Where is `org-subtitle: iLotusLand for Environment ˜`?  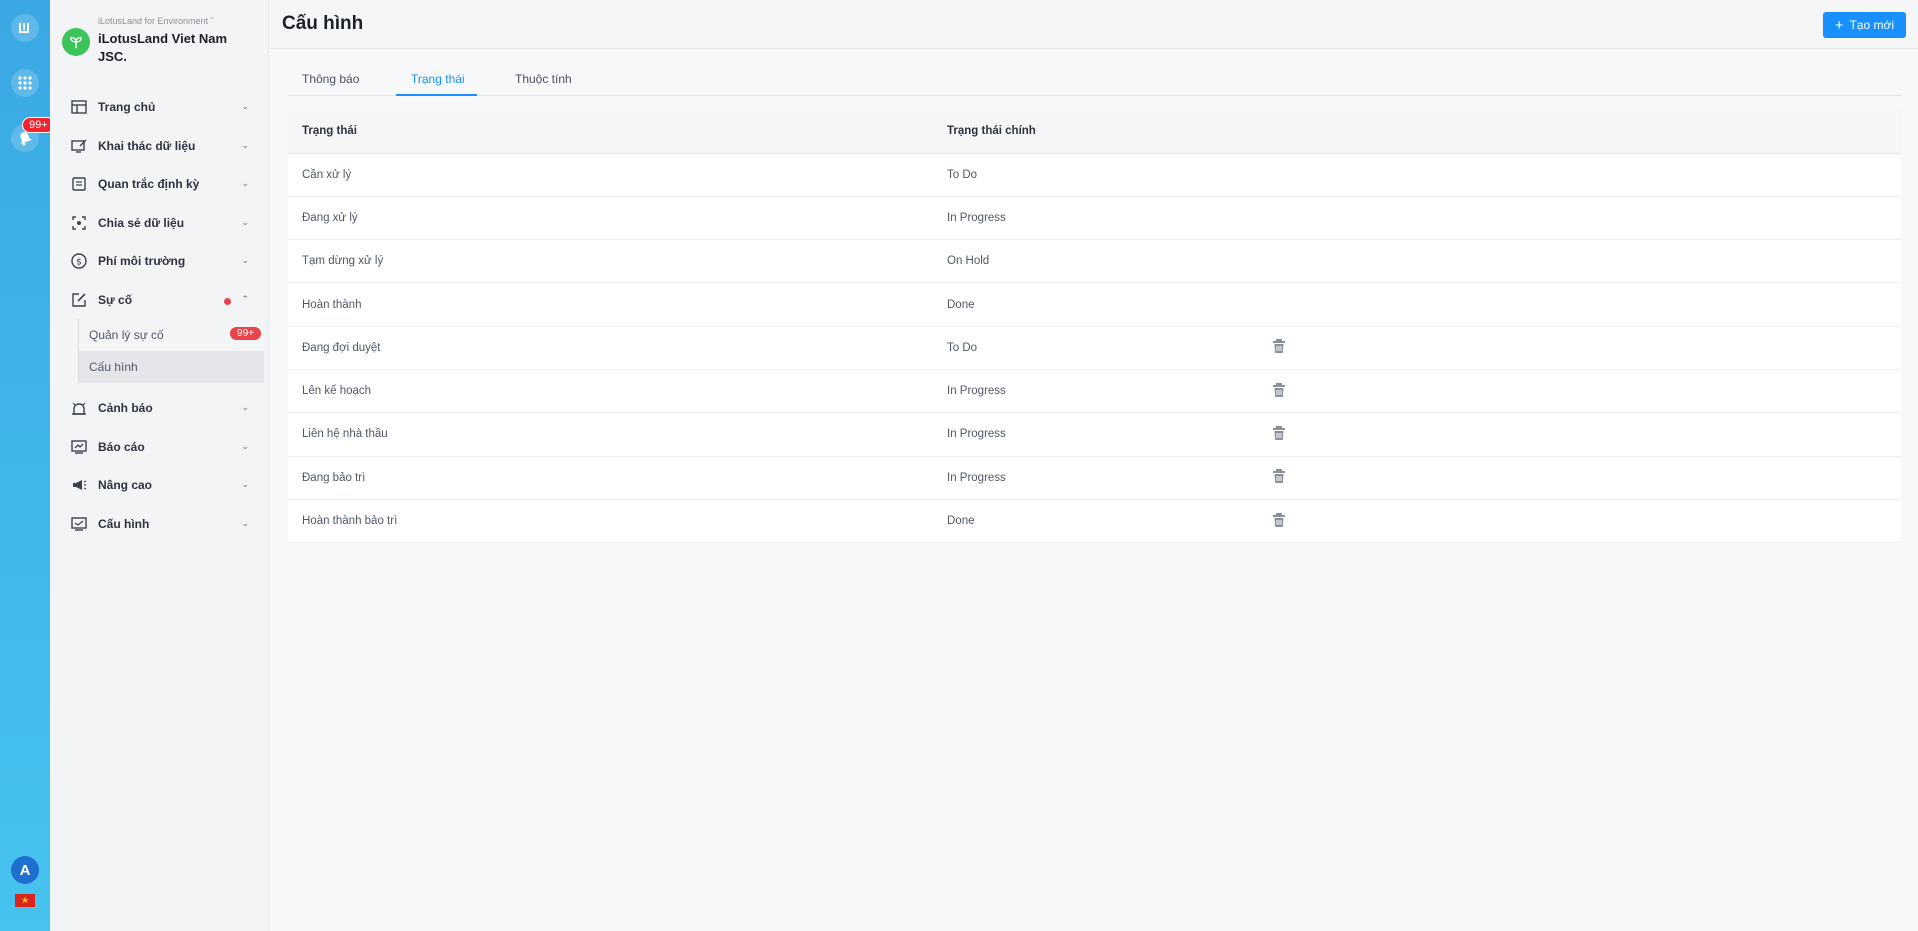
org-subtitle: iLotusLand for Environment ˜ is located at coordinates (156, 21).